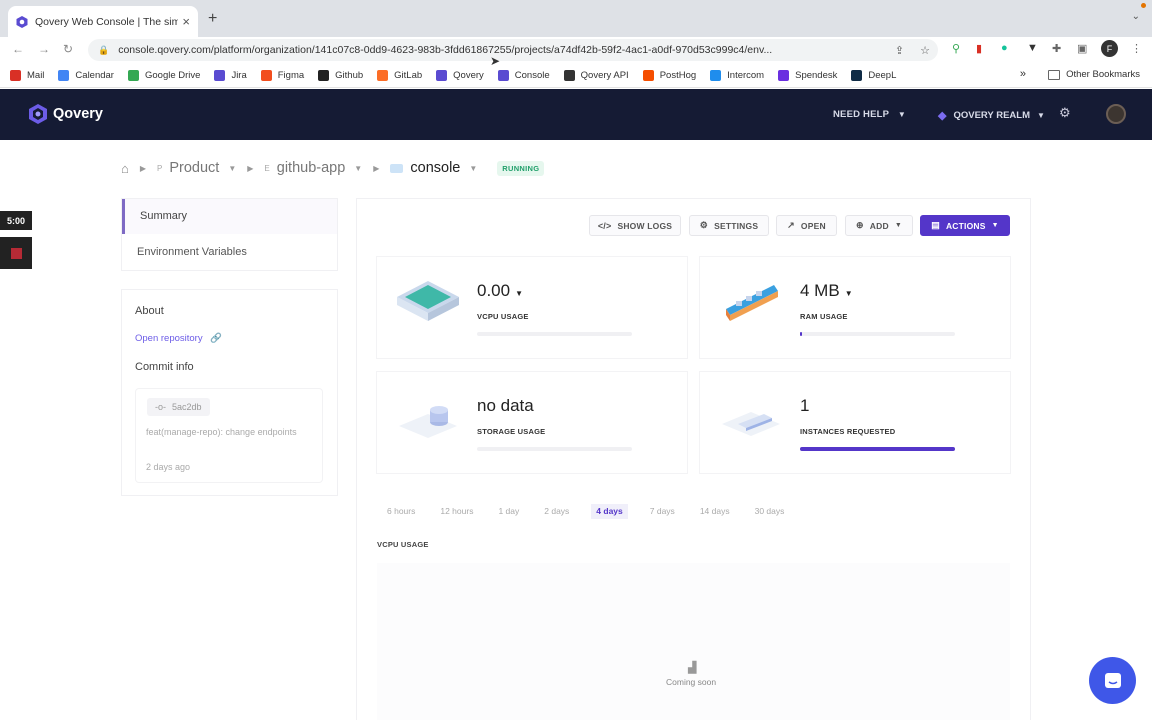 The image size is (1152, 720). I want to click on bookmark-label: Google Drive, so click(172, 75).